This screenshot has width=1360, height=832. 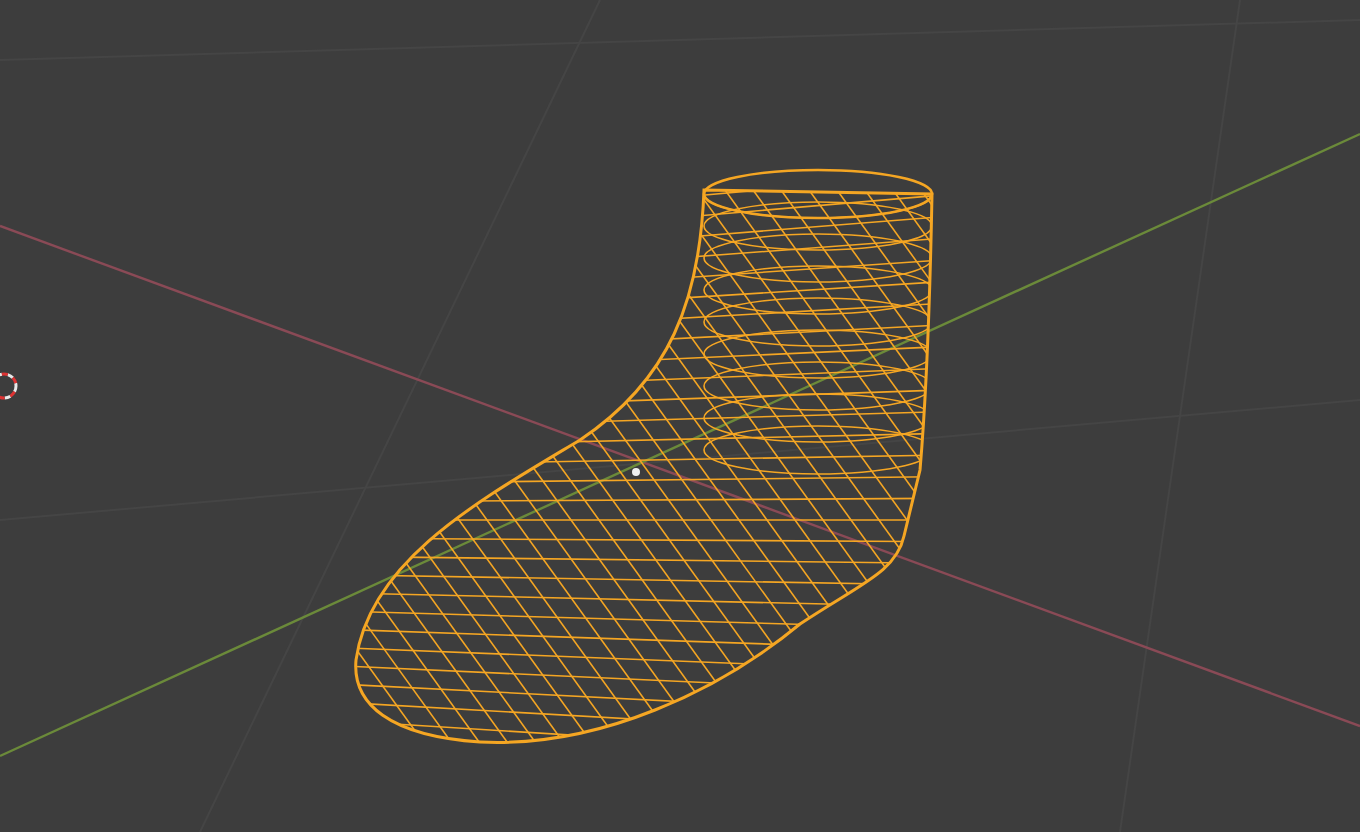 What do you see at coordinates (636, 472) in the screenshot?
I see `origin-dot-icon` at bounding box center [636, 472].